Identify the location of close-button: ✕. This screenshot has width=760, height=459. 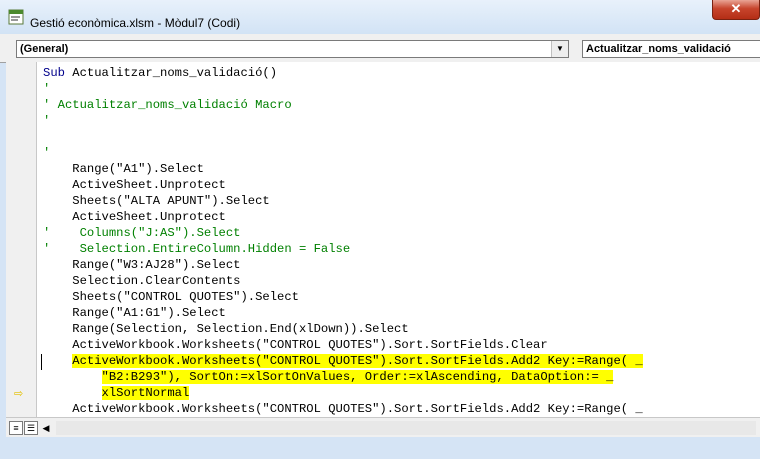
(736, 10).